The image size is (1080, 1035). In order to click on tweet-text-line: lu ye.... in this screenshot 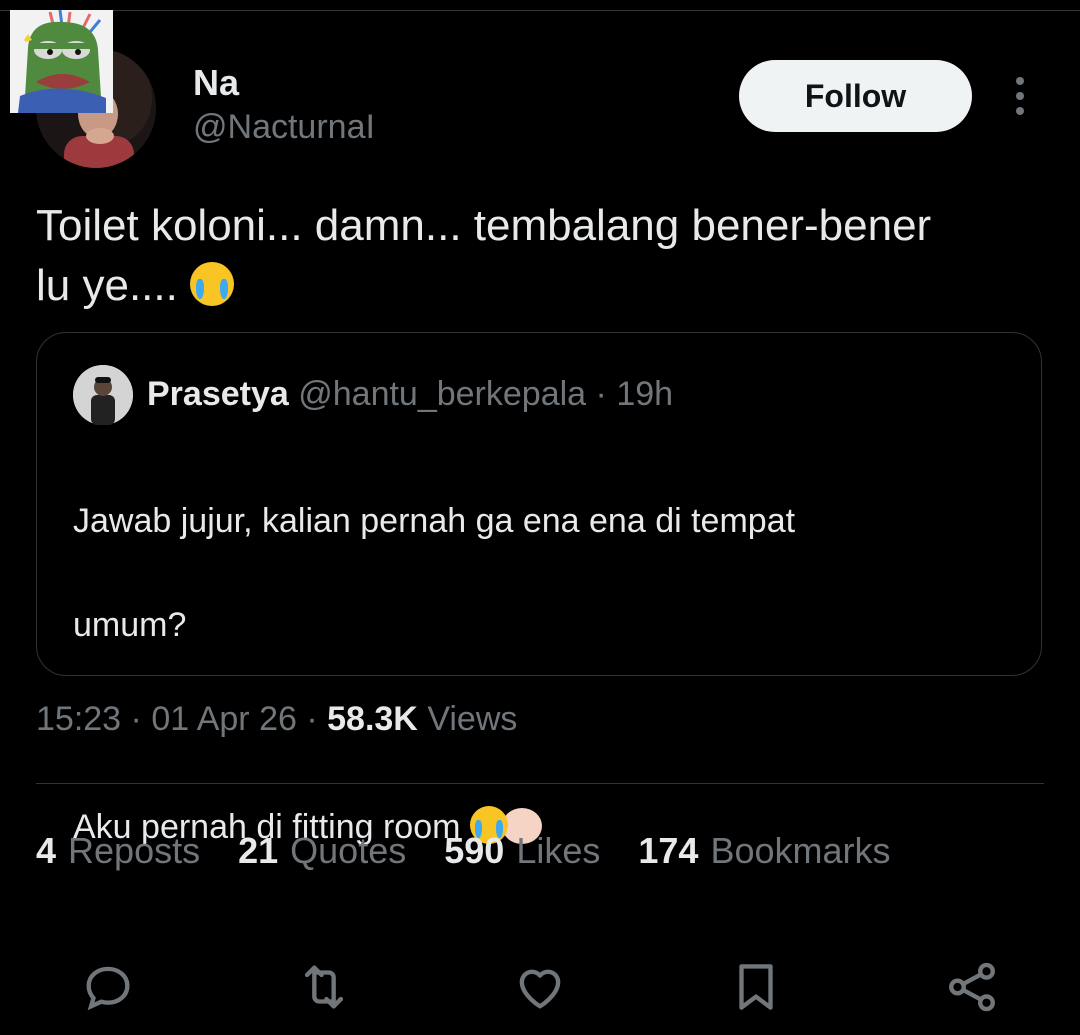, I will do `click(107, 285)`.